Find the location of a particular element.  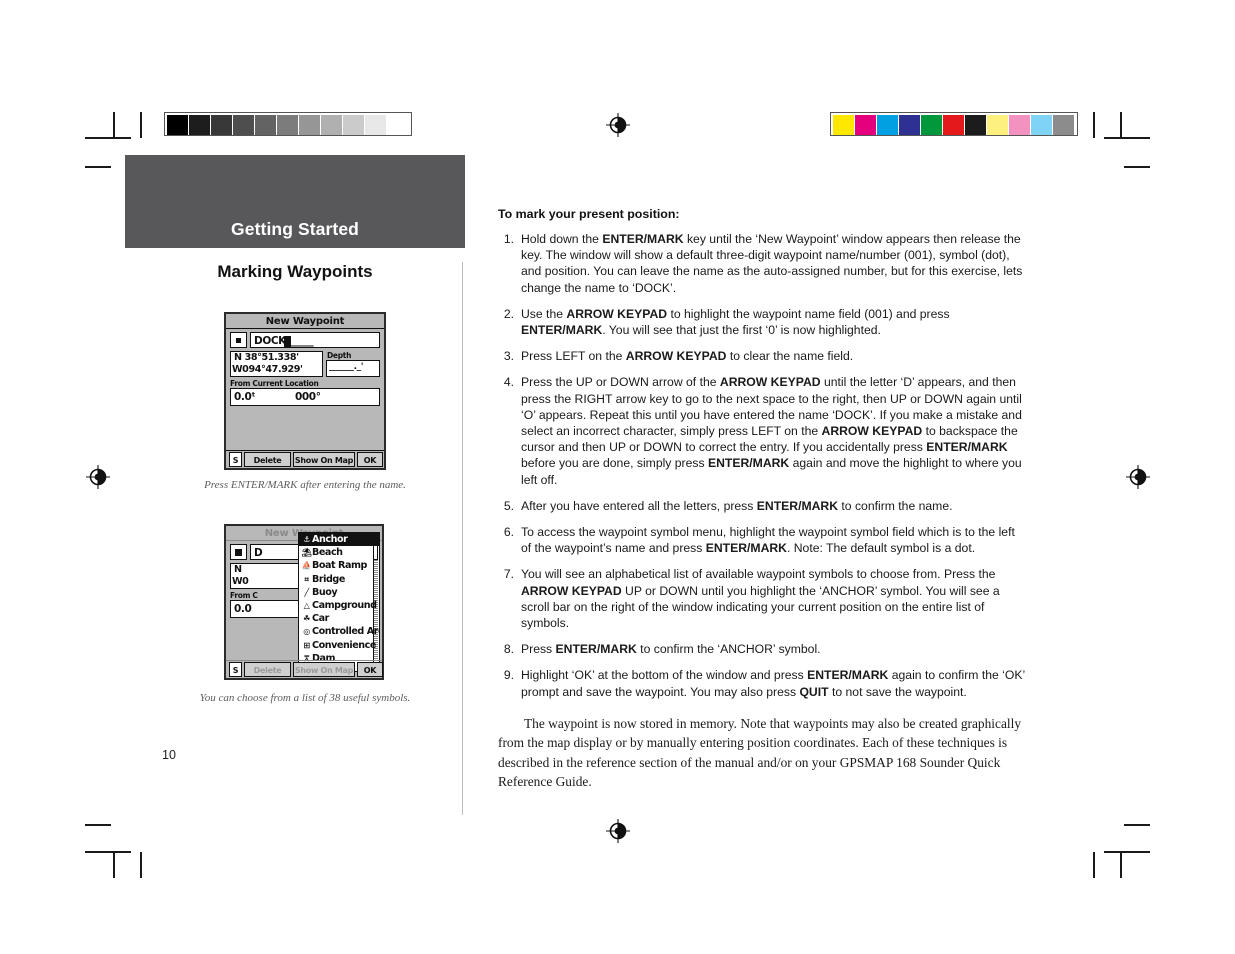

show-on-map-button-2: Show On Map is located at coordinates (324, 669).